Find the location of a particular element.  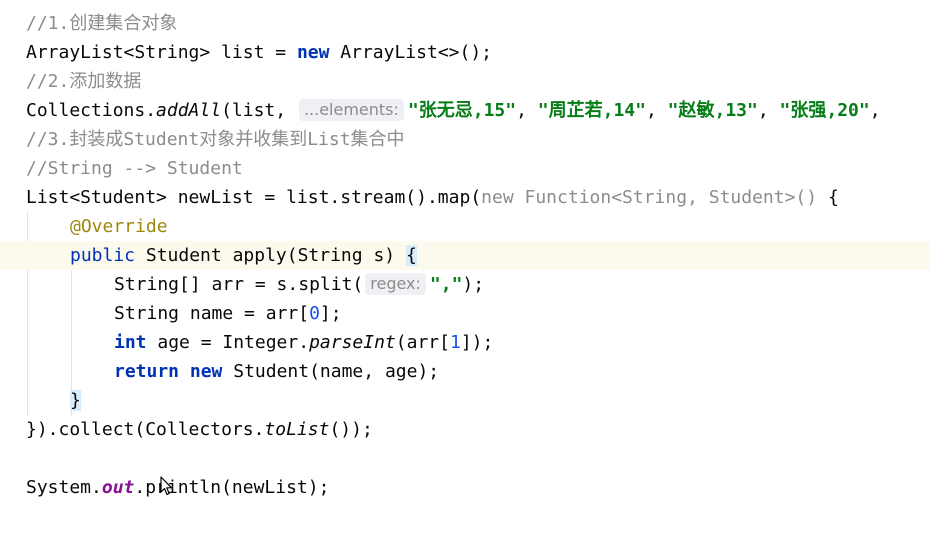

code-line-6: //String --> Student is located at coordinates (465, 168).